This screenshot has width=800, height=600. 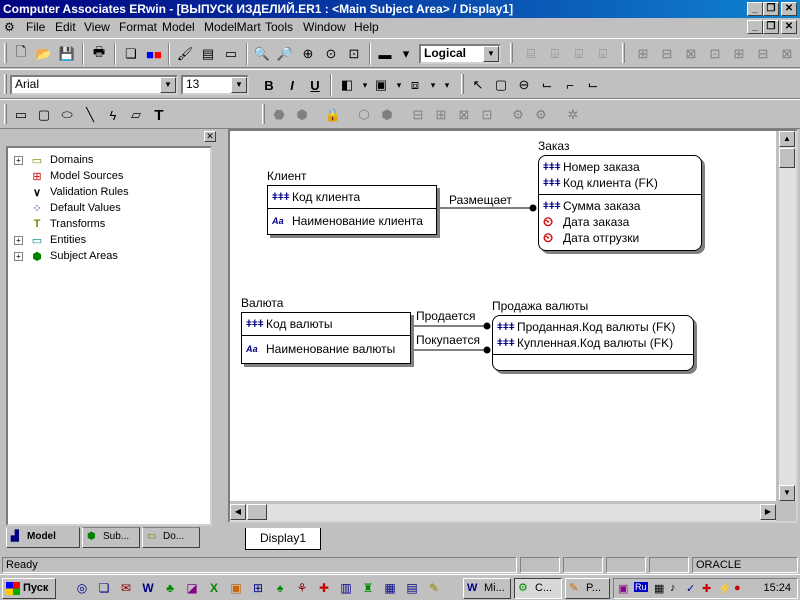 I want to click on menu-file: File, so click(x=35, y=27).